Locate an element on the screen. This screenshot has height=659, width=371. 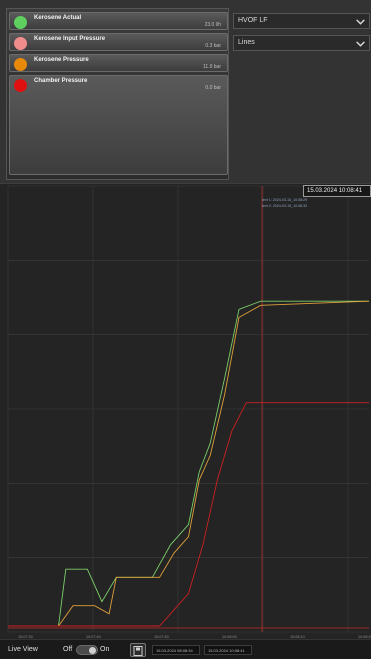
save-button is located at coordinates (138, 650).